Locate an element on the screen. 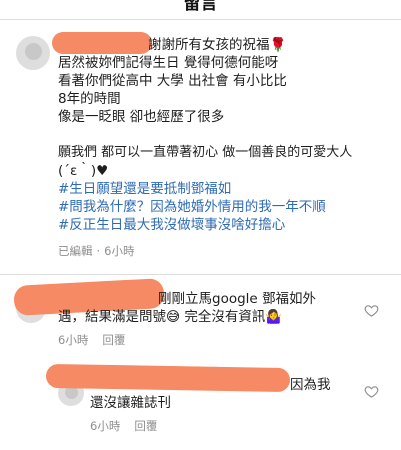 This screenshot has width=401, height=450. top-bar: 留言 is located at coordinates (200, 10).